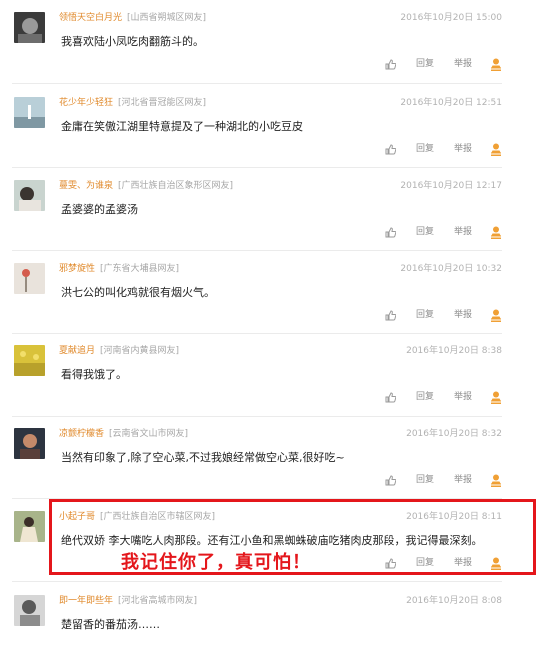 This screenshot has width=550, height=646. I want to click on highlight-caption: 我记住你了，真可怕！, so click(216, 562).